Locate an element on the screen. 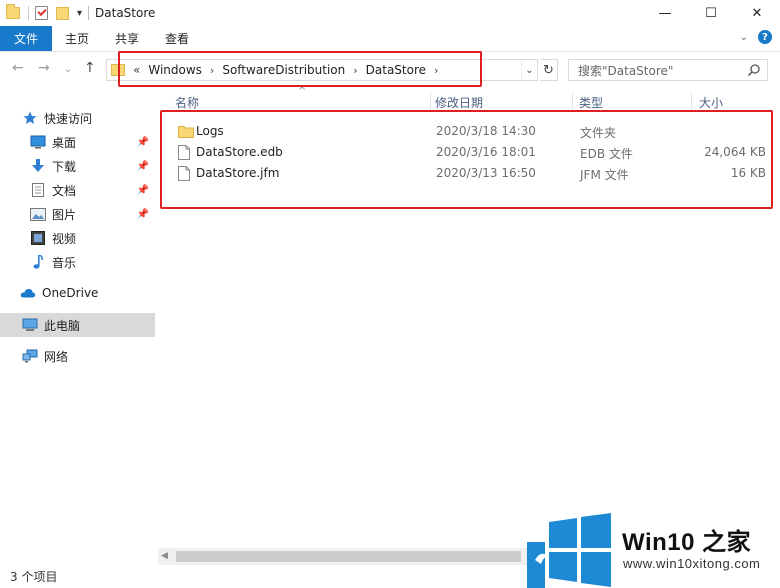 This screenshot has height=588, width=780. status-item-count: 3 个项目 is located at coordinates (34, 577).